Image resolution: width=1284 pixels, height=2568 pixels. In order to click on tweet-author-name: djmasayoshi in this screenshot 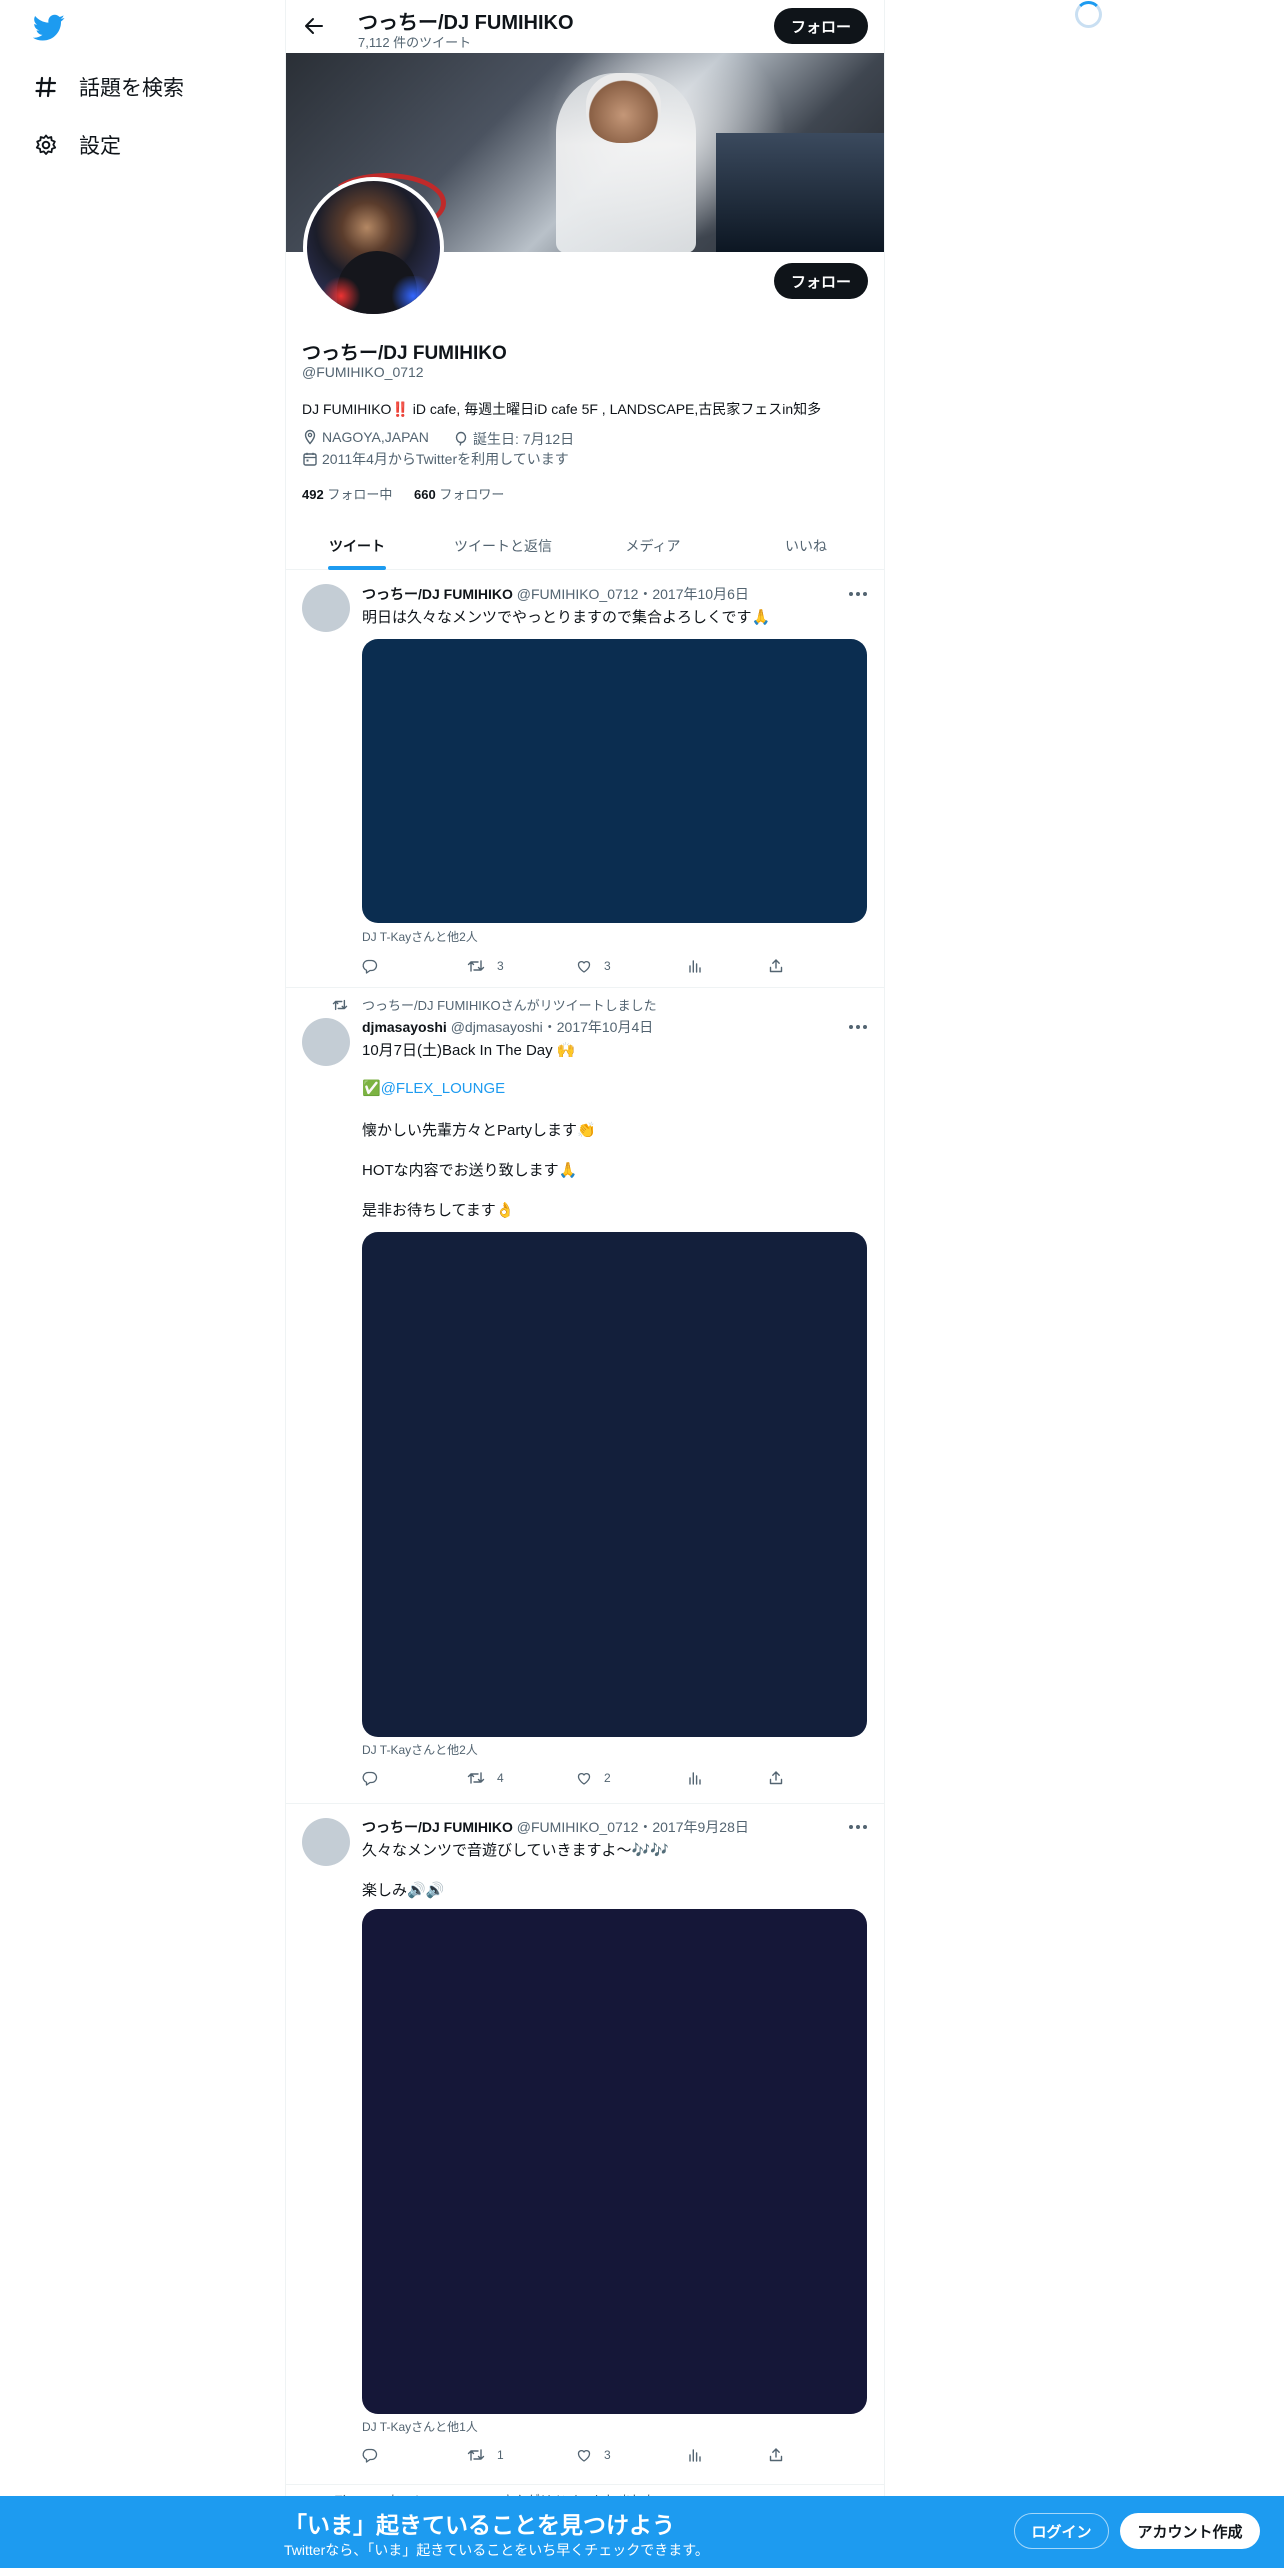, I will do `click(404, 1027)`.